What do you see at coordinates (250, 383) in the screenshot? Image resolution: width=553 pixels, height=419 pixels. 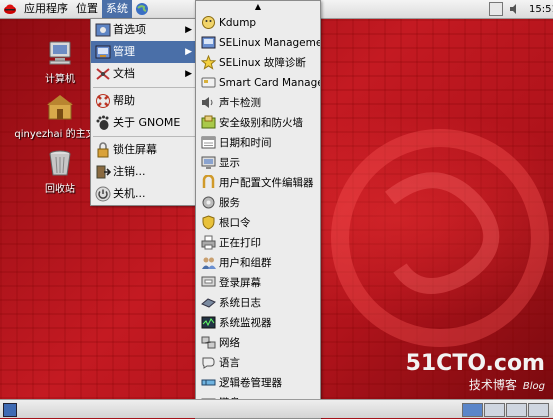 I see `admin-menu-item-label: 逻辑卷管理器` at bounding box center [250, 383].